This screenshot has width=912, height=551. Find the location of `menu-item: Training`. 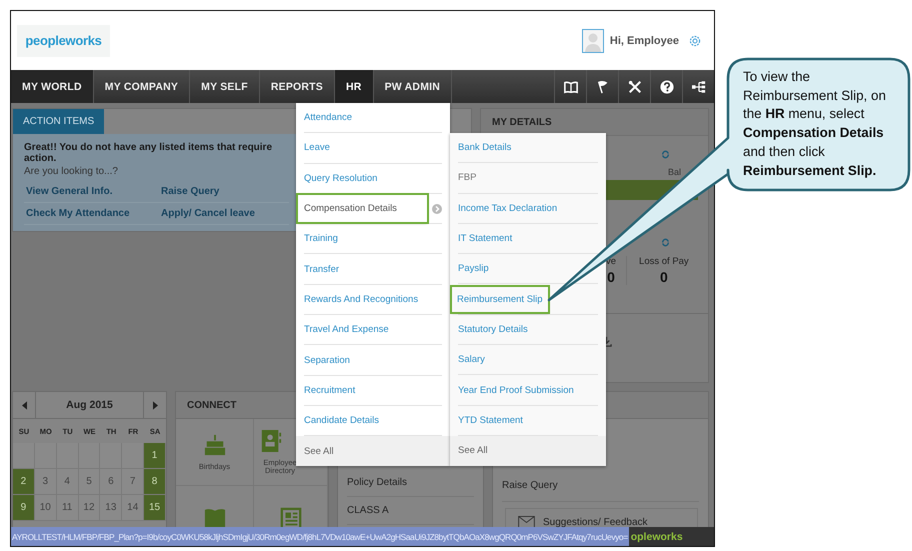

menu-item: Training is located at coordinates (321, 239).